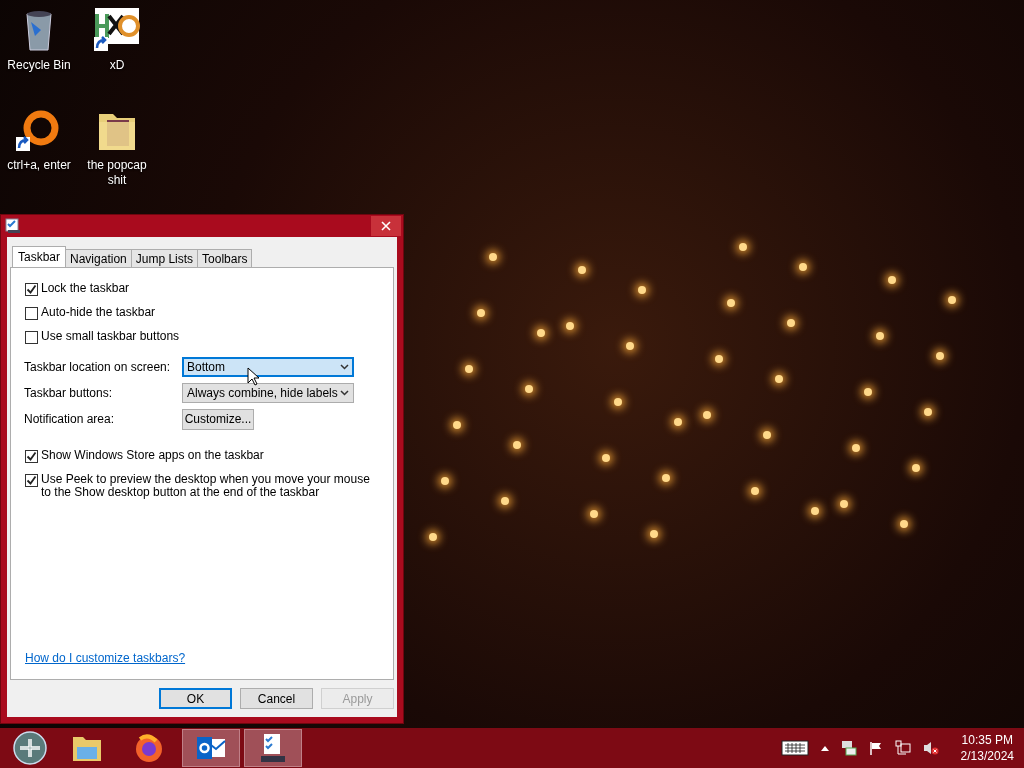 This screenshot has height=768, width=1024. What do you see at coordinates (276, 698) in the screenshot?
I see `dialog-button: Cancel` at bounding box center [276, 698].